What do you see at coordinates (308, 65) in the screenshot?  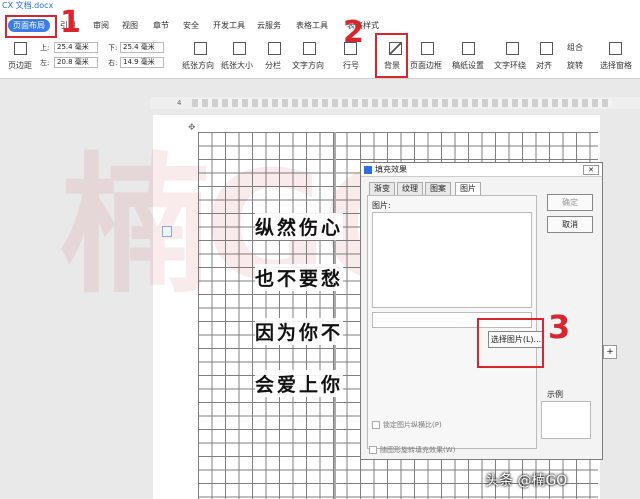 I see `text-direction-button: 文字方向` at bounding box center [308, 65].